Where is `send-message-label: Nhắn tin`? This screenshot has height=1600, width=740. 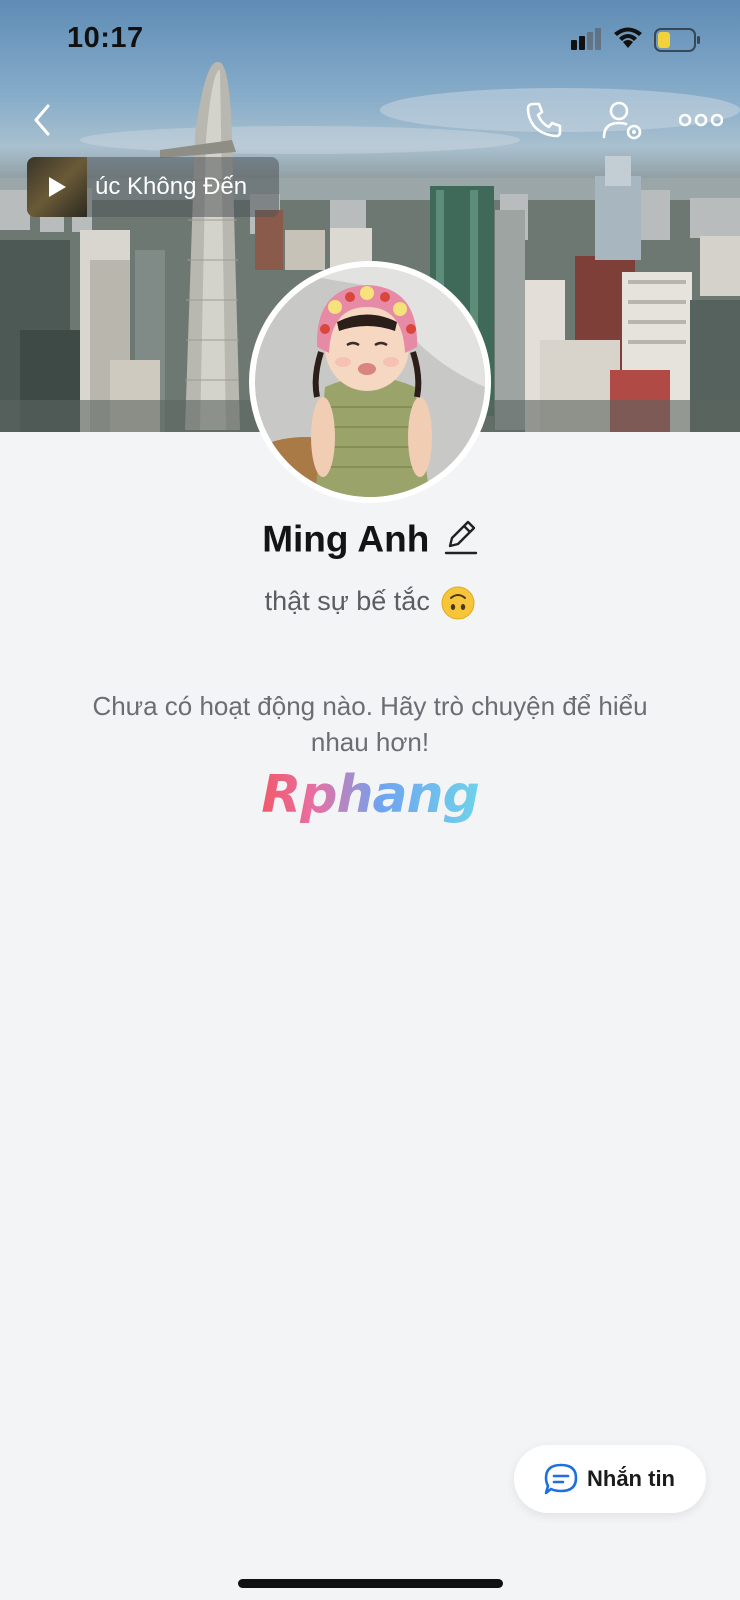 send-message-label: Nhắn tin is located at coordinates (631, 1478).